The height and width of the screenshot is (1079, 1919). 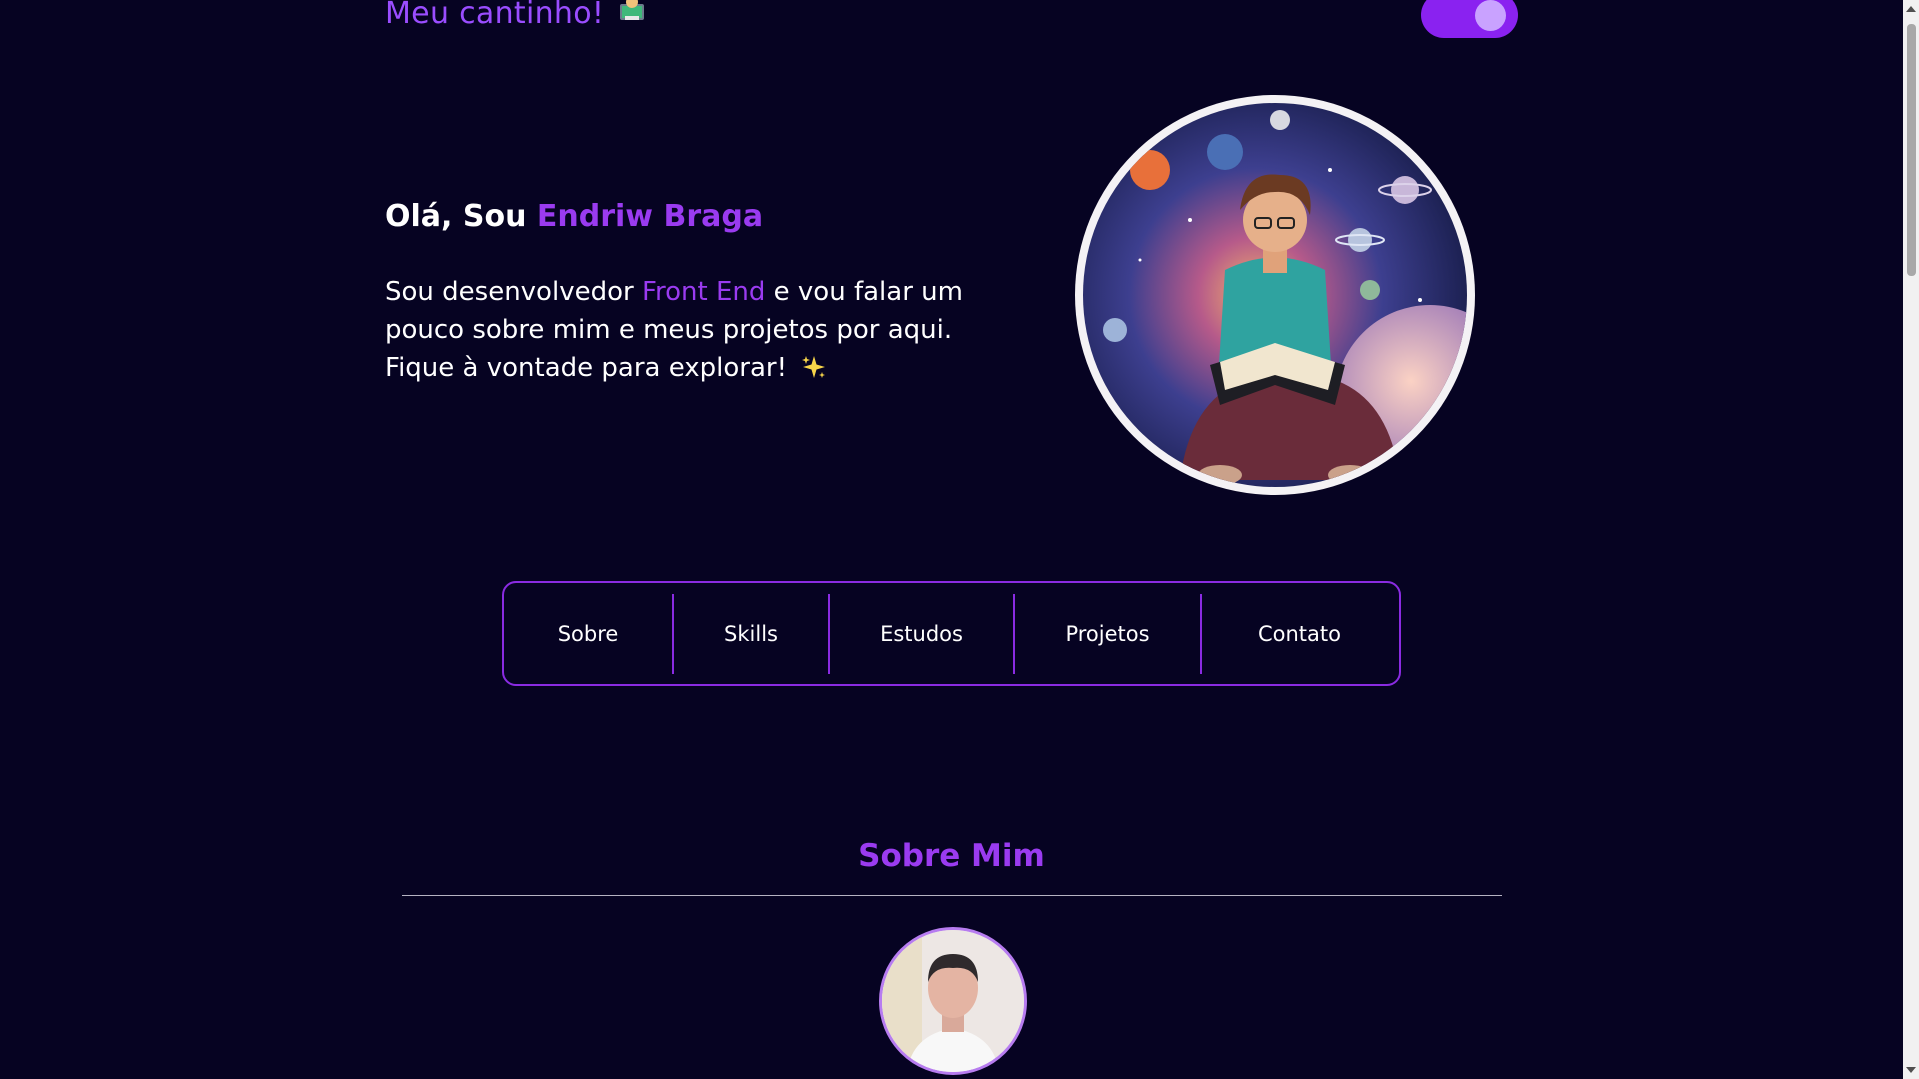 What do you see at coordinates (1107, 634) in the screenshot?
I see `nav-item-projetos: Projetos` at bounding box center [1107, 634].